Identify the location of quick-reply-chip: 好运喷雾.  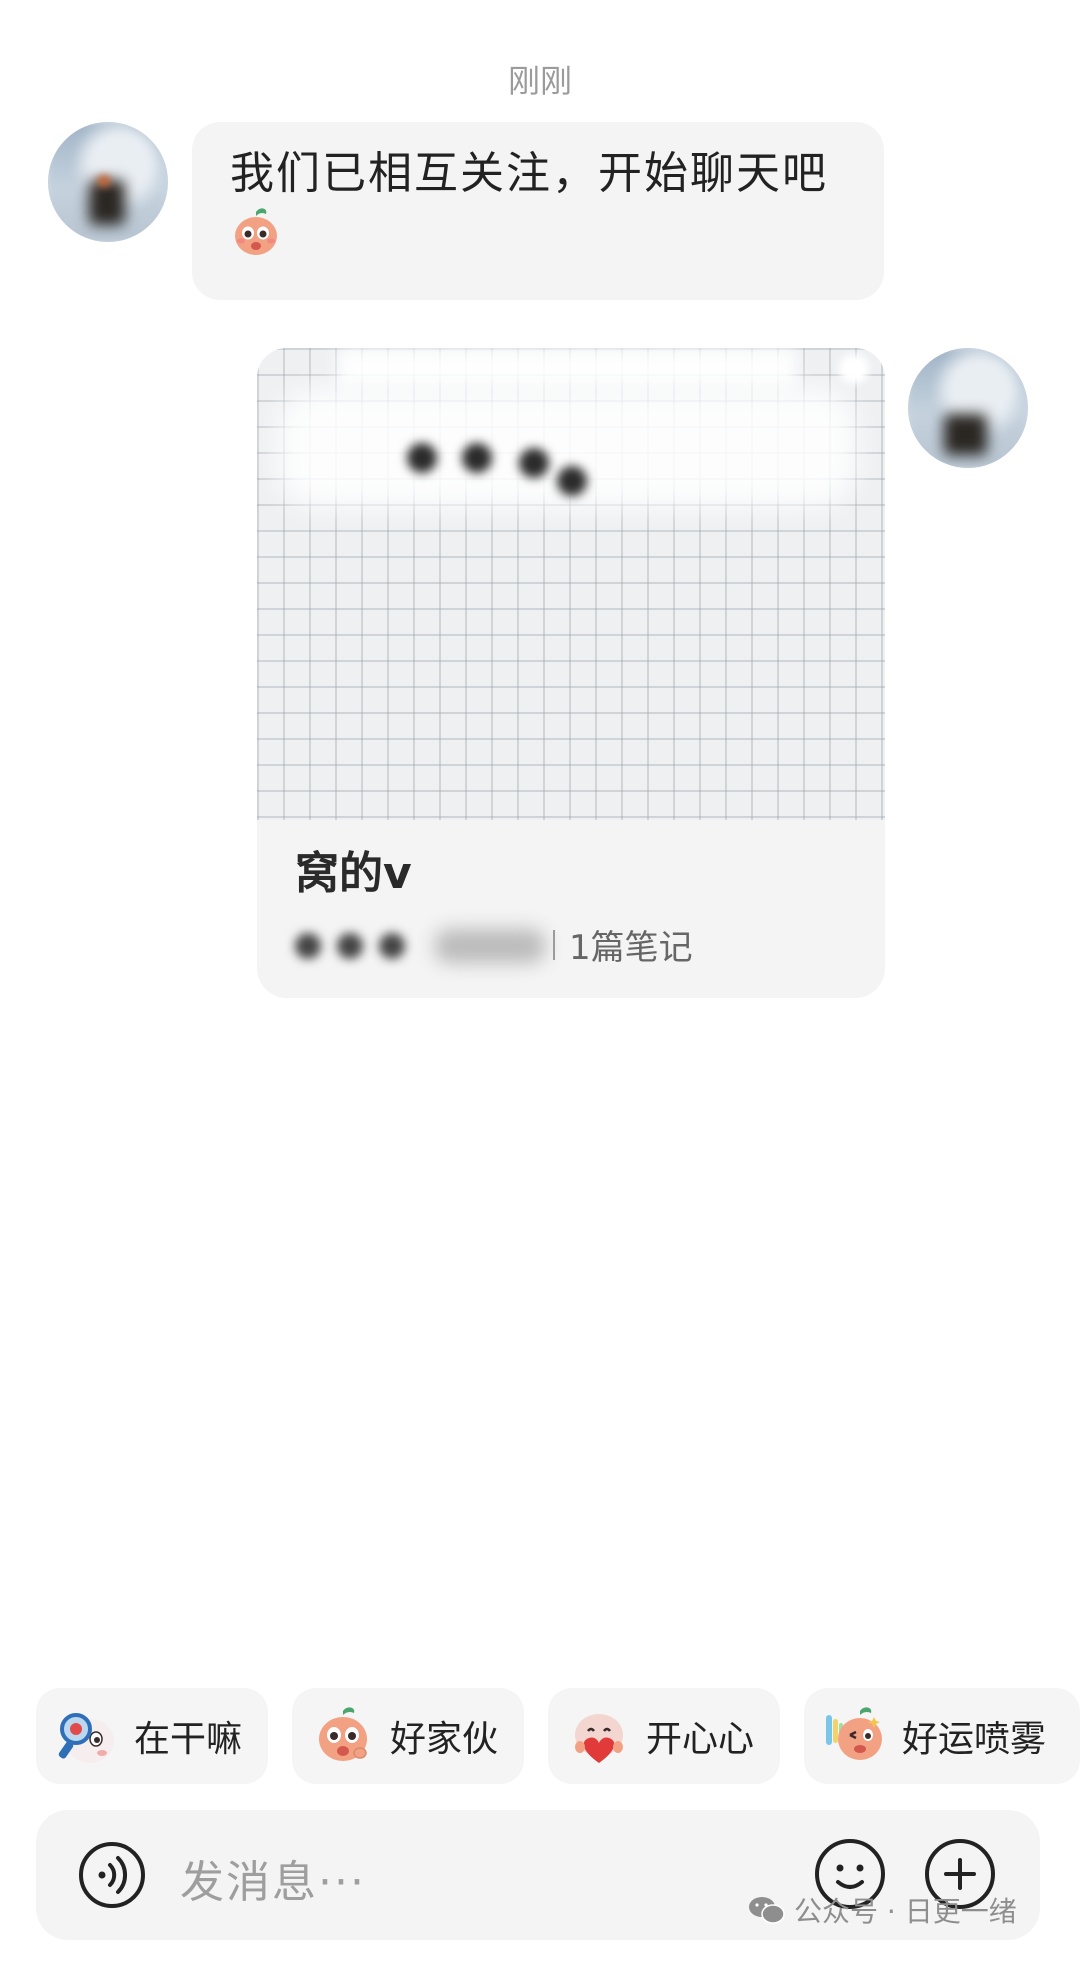
(942, 1736).